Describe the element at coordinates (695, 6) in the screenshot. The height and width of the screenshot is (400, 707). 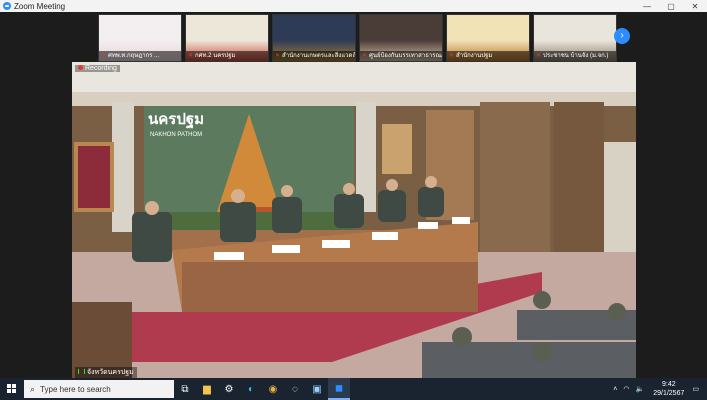
I see `close-button: ✕` at that location.